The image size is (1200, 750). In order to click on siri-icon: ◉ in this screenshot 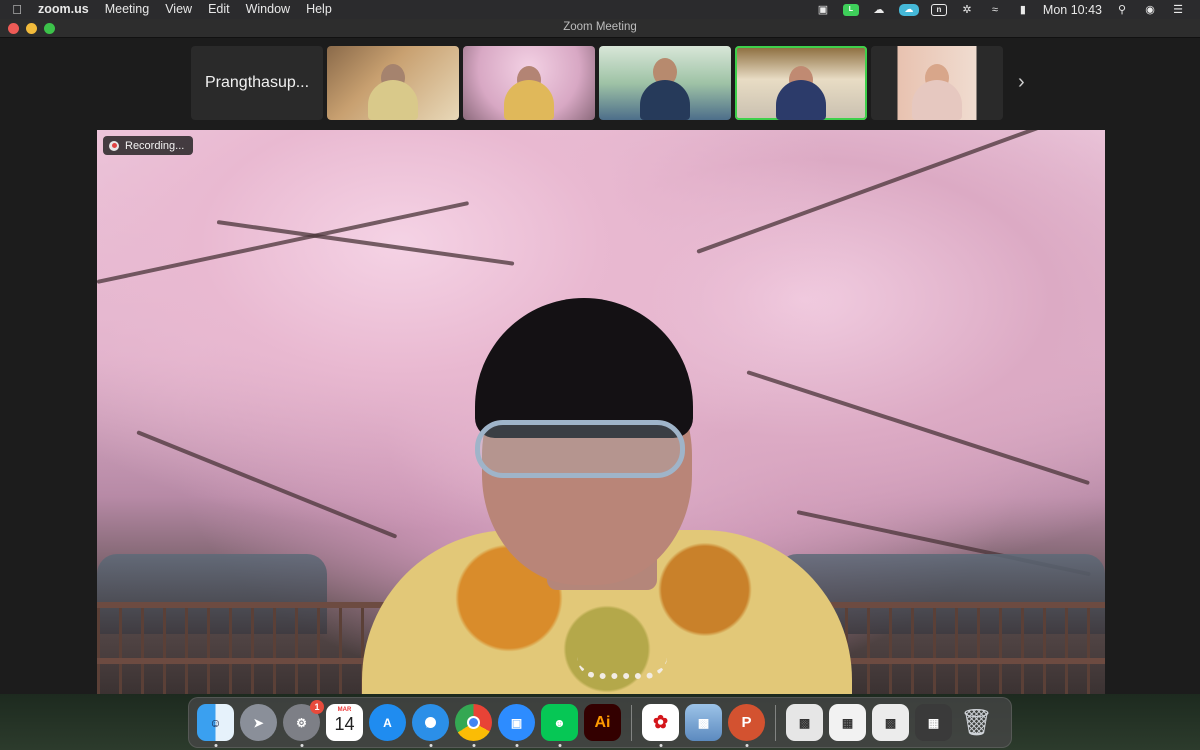, I will do `click(1150, 10)`.